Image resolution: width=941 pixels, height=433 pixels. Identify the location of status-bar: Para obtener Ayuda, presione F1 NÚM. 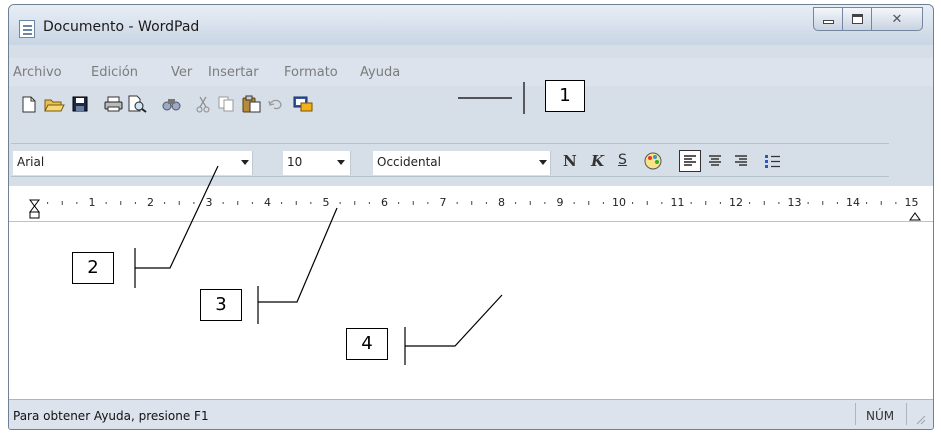
(471, 414).